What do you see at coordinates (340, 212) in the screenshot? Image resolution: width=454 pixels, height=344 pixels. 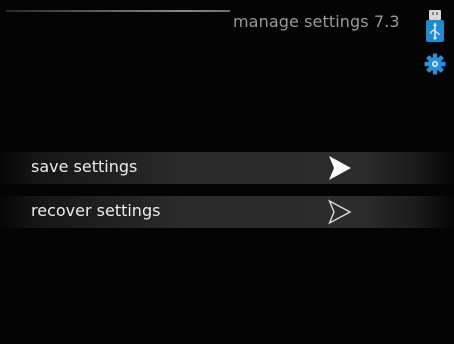 I see `arrow-right-outline-icon` at bounding box center [340, 212].